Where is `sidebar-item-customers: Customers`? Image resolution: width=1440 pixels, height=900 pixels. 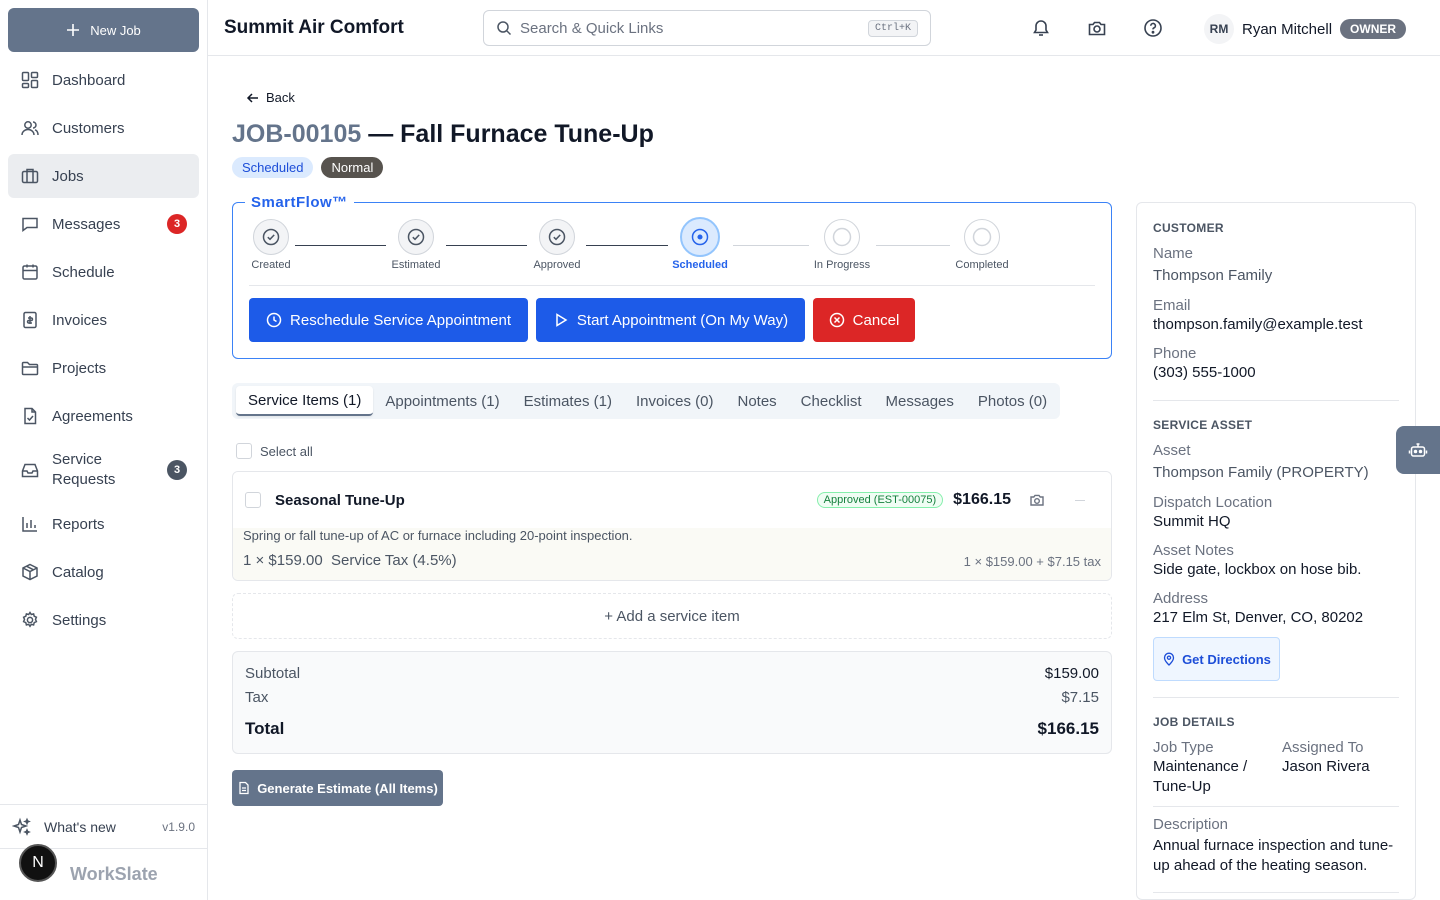
sidebar-item-customers: Customers is located at coordinates (103, 128).